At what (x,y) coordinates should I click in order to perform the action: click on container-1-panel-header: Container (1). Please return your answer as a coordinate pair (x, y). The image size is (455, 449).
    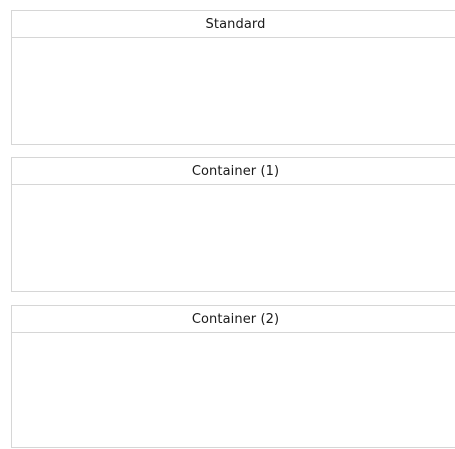
    Looking at the image, I should click on (233, 171).